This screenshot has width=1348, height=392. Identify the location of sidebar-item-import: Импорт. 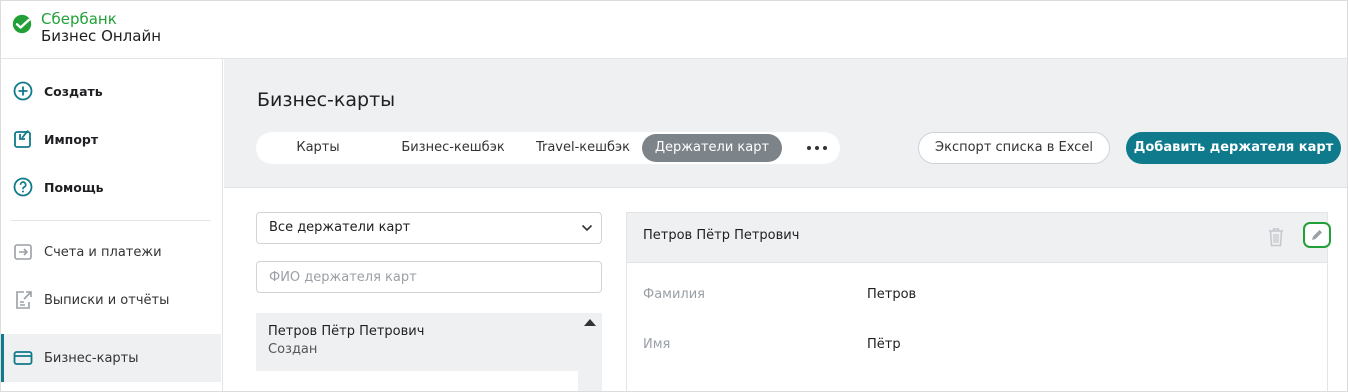
(111, 139).